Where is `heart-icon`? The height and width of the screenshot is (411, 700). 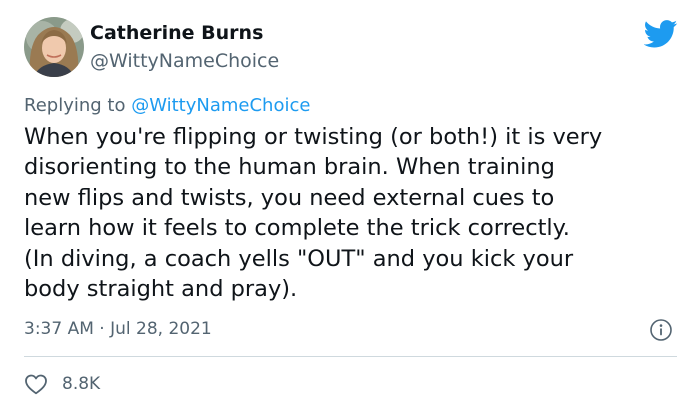
heart-icon is located at coordinates (36, 384).